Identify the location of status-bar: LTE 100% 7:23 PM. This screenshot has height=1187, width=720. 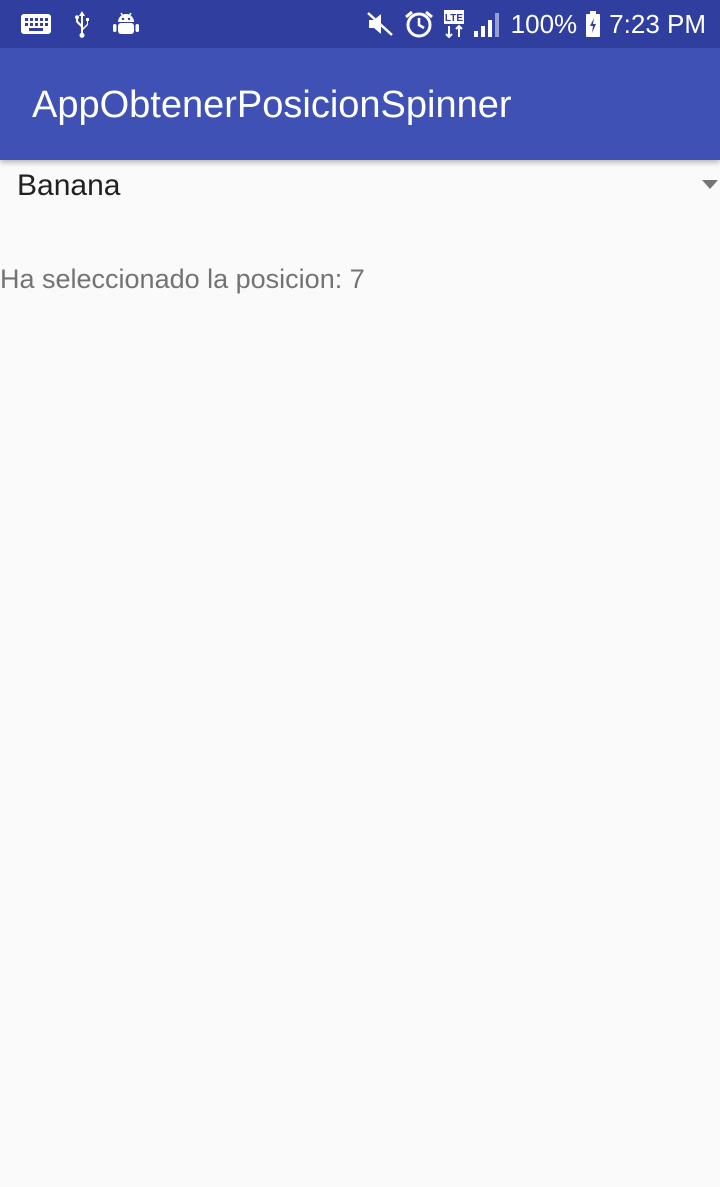
(360, 24).